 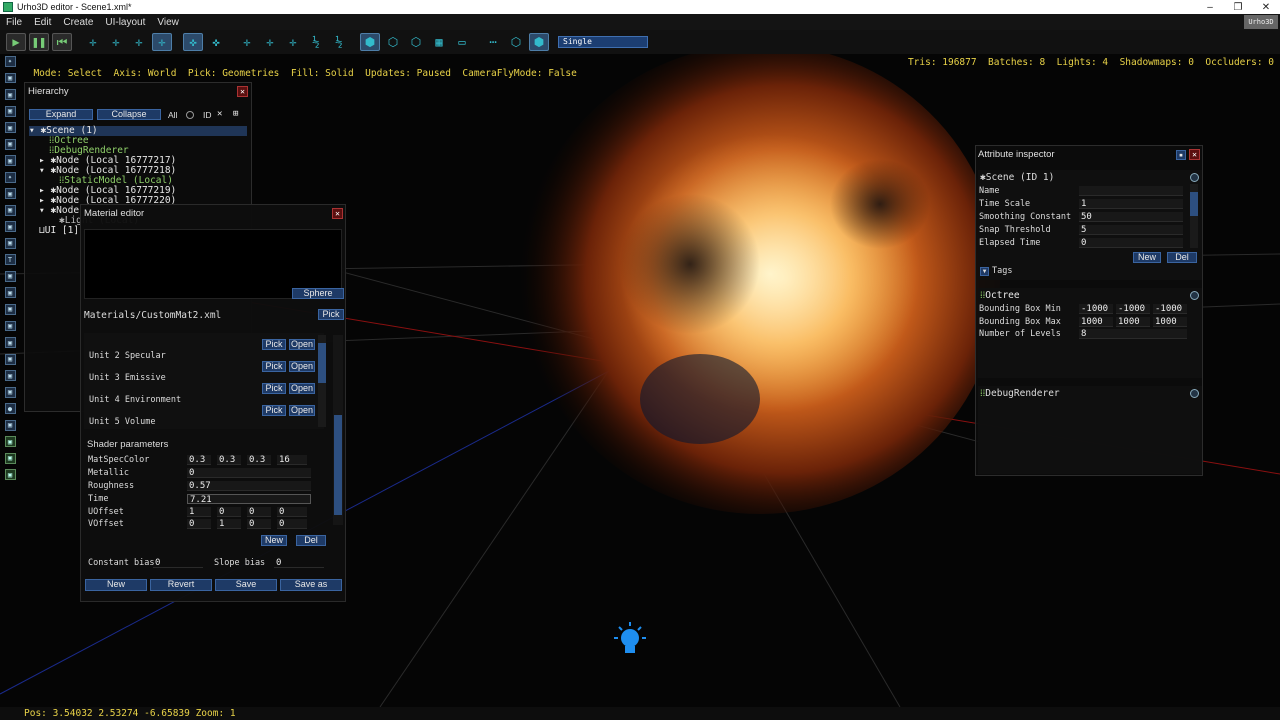 What do you see at coordinates (1090, 273) in the screenshot?
I see `tags-row: ▼ Tags` at bounding box center [1090, 273].